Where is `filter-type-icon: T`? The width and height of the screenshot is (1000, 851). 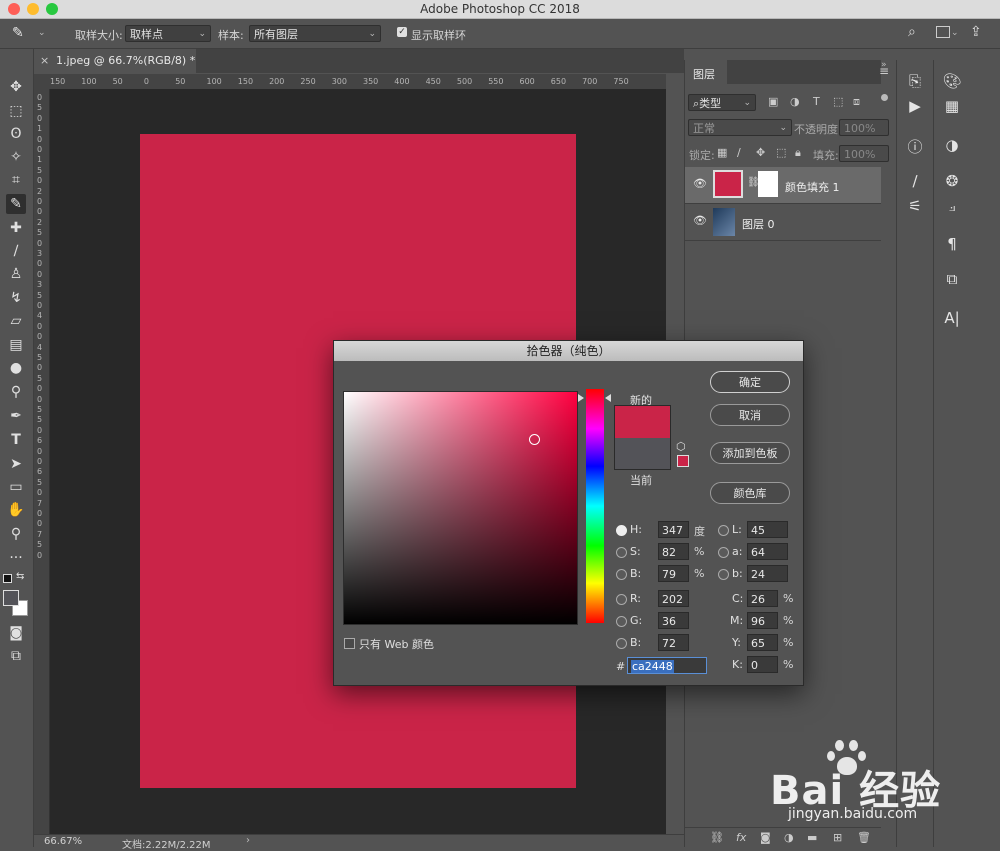
filter-type-icon: T is located at coordinates (816, 101).